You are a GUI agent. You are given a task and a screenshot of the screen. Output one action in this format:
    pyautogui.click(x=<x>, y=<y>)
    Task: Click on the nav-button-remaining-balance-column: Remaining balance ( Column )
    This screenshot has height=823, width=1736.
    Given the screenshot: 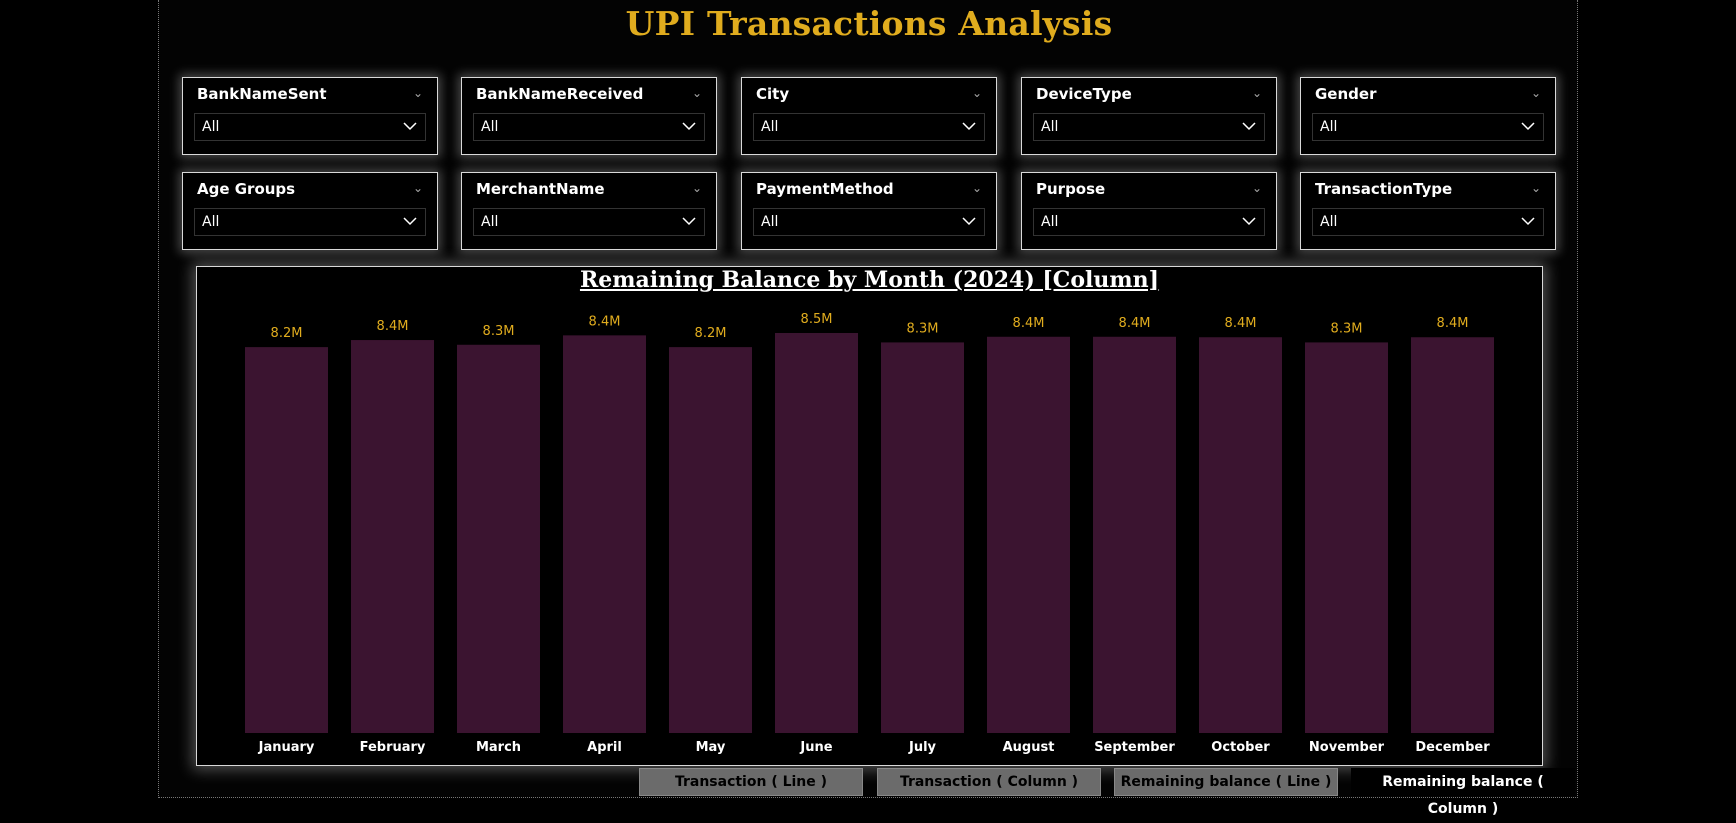 What is the action you would take?
    pyautogui.click(x=1463, y=792)
    